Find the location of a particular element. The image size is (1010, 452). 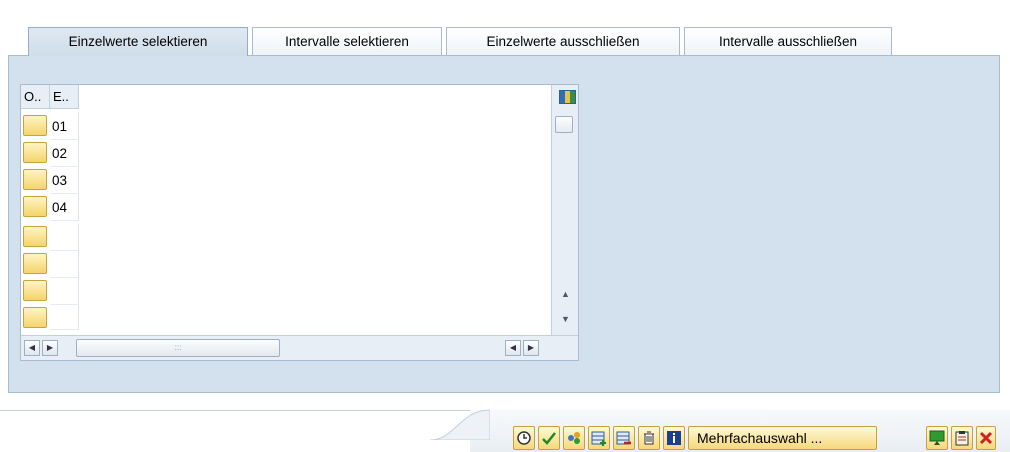

horizontal-scroll-track: ::: is located at coordinates (178, 348).